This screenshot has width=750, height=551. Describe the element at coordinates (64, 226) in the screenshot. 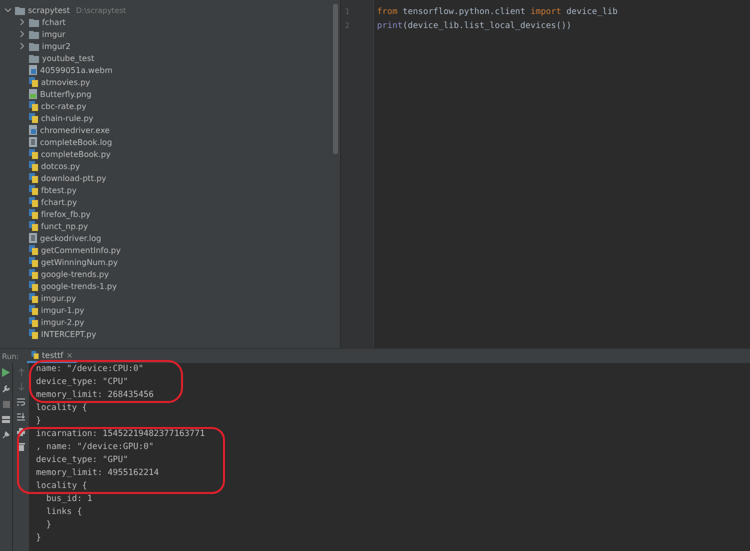

I see `file-name: funct_np.py` at that location.